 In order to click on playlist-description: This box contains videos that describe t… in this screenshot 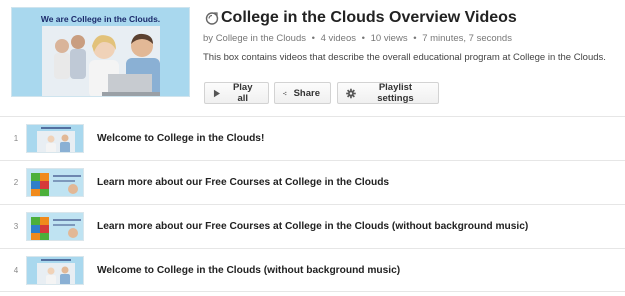, I will do `click(404, 57)`.